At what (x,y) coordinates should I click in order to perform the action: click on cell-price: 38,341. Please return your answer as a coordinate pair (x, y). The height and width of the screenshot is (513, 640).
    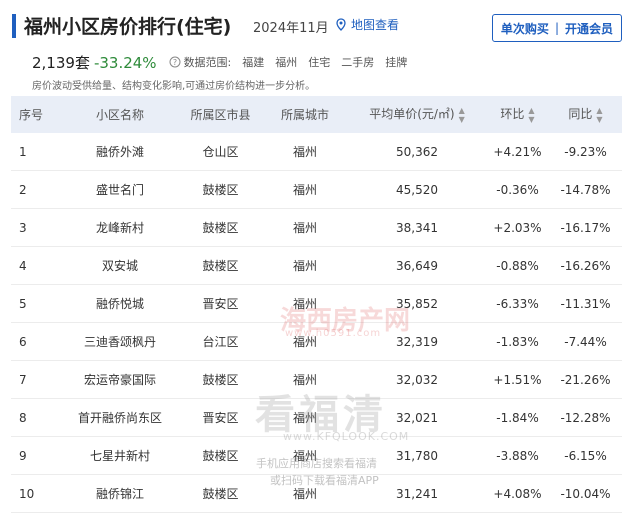
    Looking at the image, I should click on (417, 227).